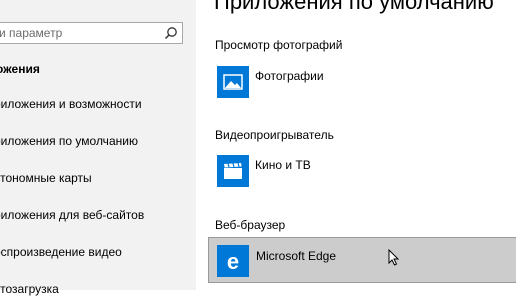 This screenshot has height=296, width=516. Describe the element at coordinates (20, 69) in the screenshot. I see `sidebar-section-title: ожения` at that location.